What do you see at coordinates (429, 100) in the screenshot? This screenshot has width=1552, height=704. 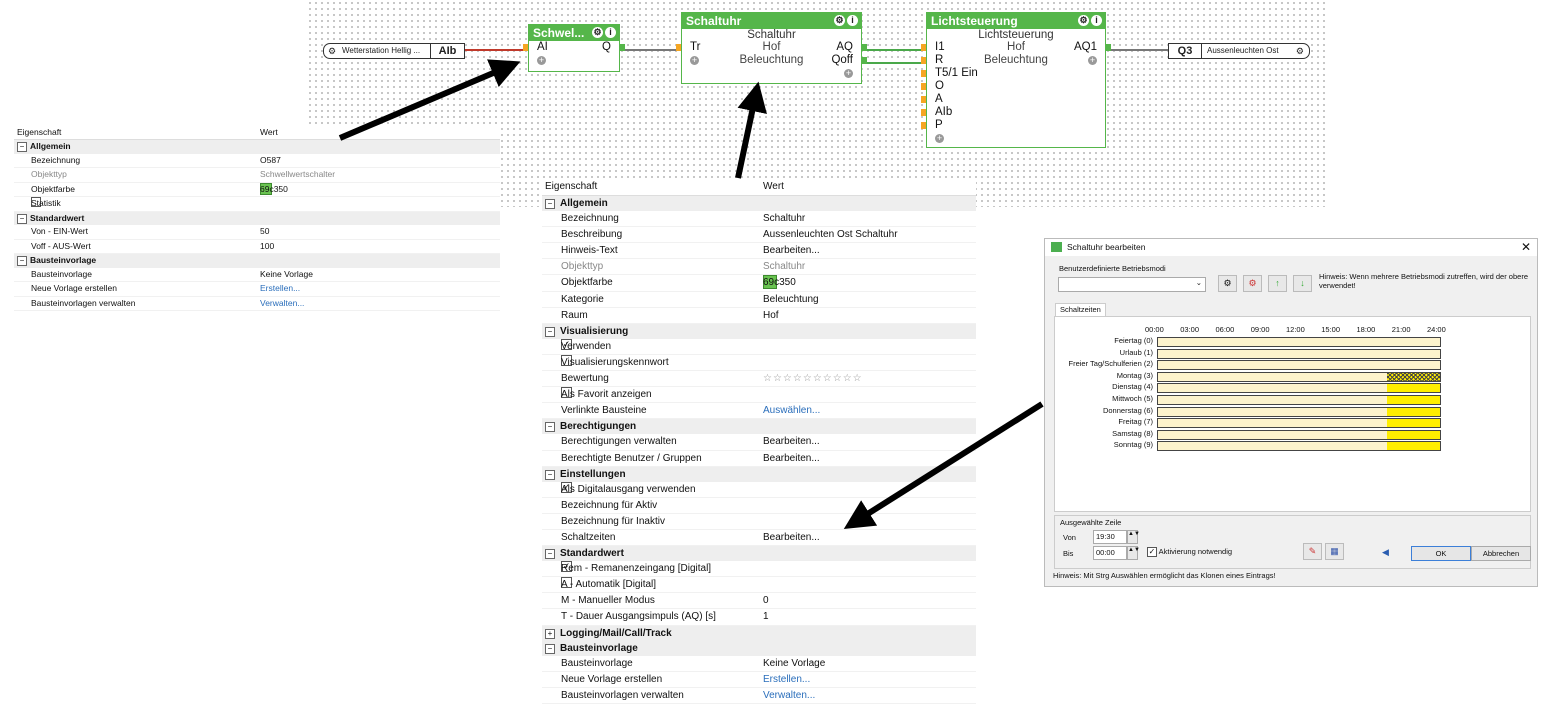 I see `arrow-to-schwellwert` at bounding box center [429, 100].